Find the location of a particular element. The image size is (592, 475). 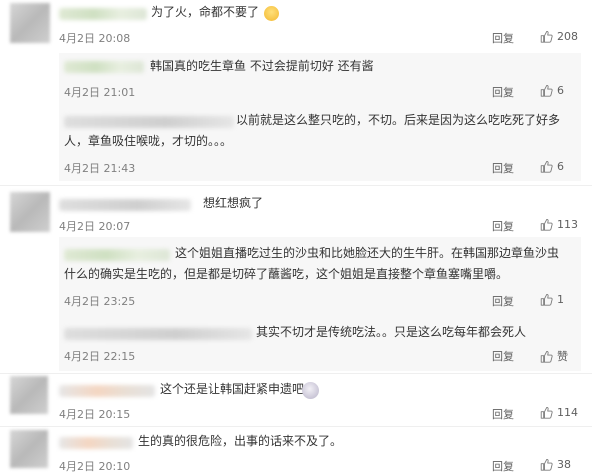

comment-text: 为了火，命都不要了 is located at coordinates (205, 12).